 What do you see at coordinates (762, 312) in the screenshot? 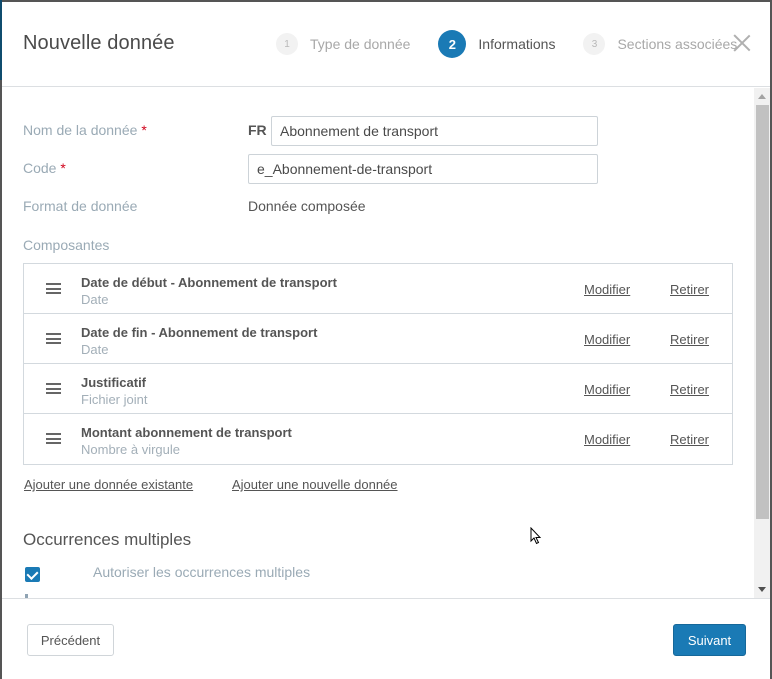
I see `scrollbar-thumb` at bounding box center [762, 312].